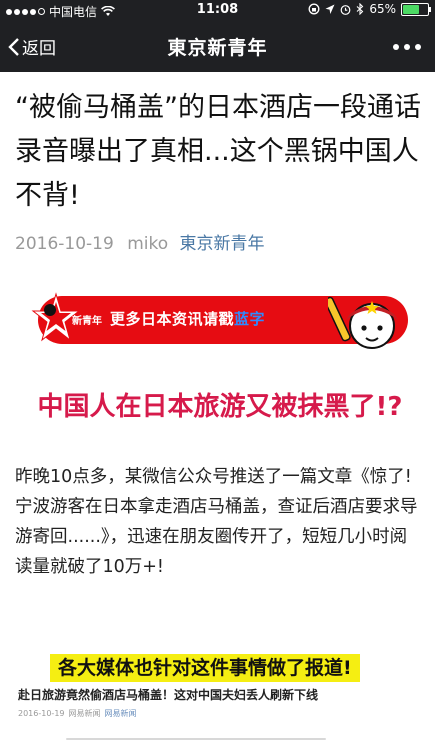 The width and height of the screenshot is (435, 748). What do you see at coordinates (218, 151) in the screenshot?
I see `article-title: “被偷马桶盖”的日本酒店一段通话录音曝出了真相...这个黑锅中国人不背!` at bounding box center [218, 151].